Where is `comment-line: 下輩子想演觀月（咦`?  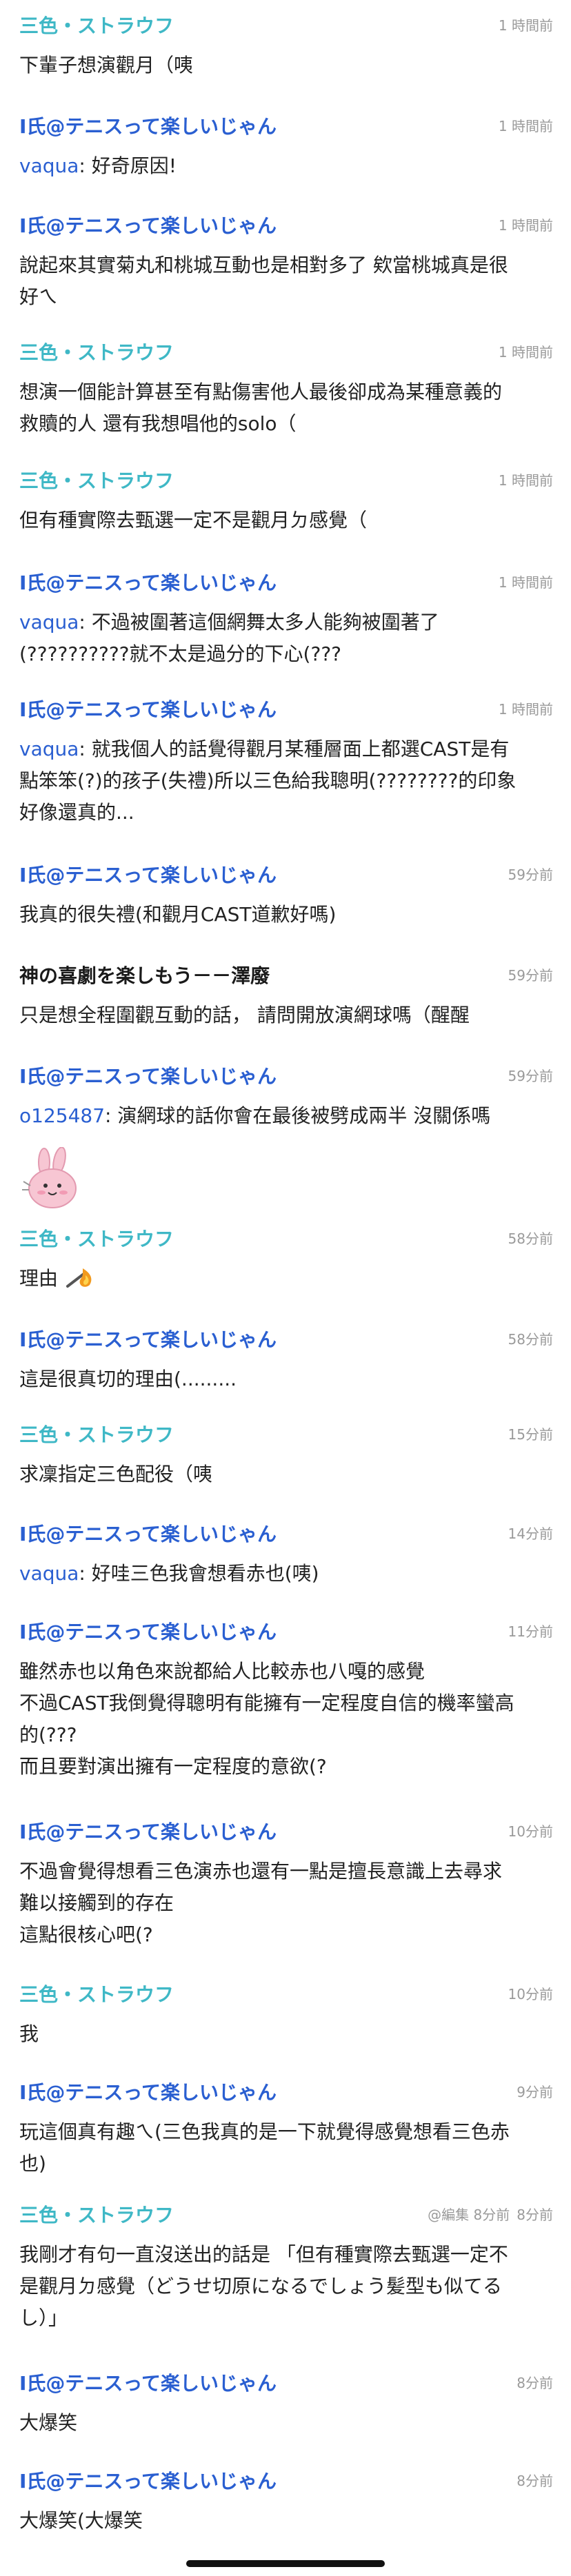 comment-line: 下輩子想演觀月（咦 is located at coordinates (285, 65).